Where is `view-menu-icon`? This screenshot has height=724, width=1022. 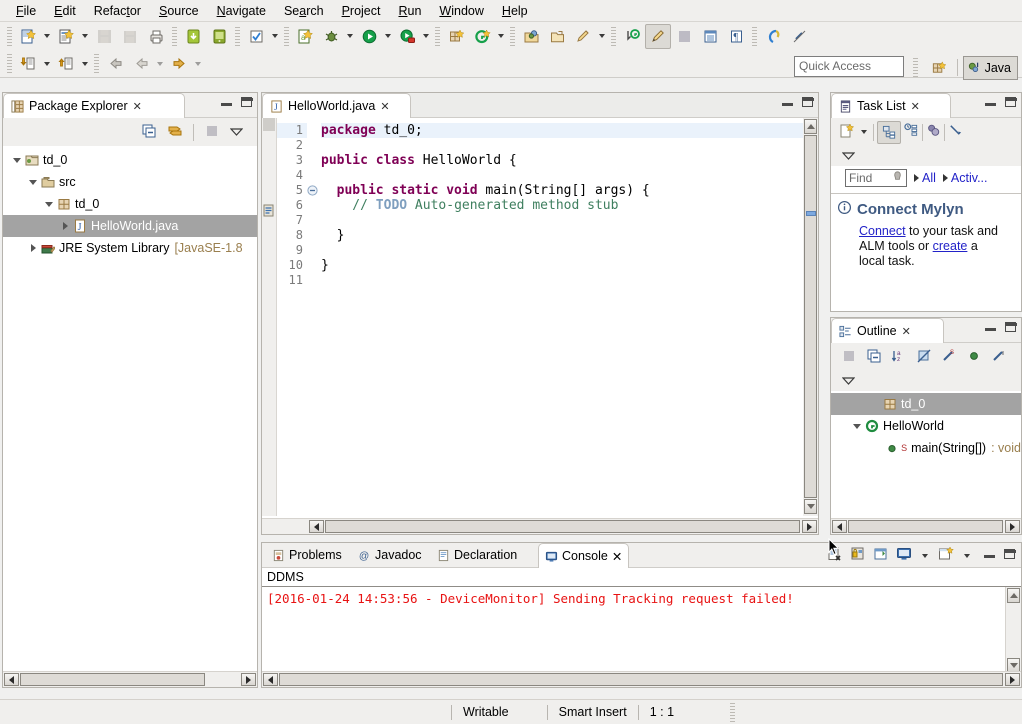
view-menu-icon is located at coordinates (848, 156).